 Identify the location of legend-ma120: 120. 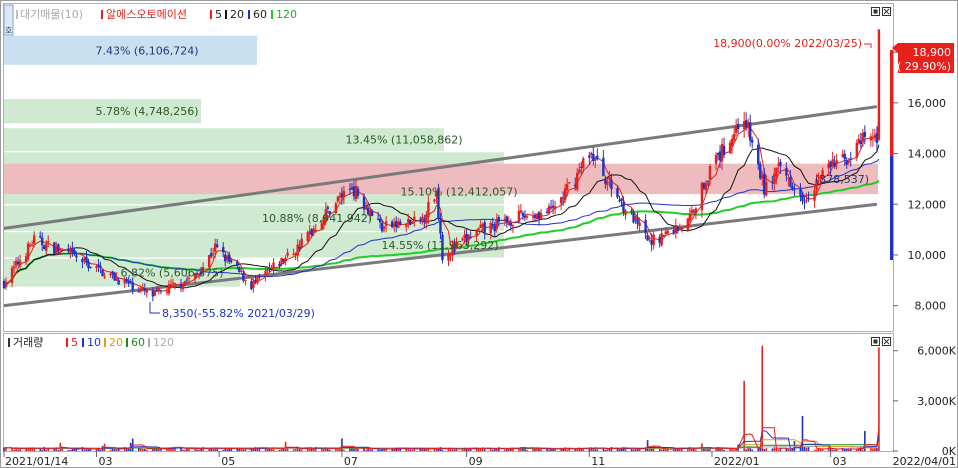
(286, 14).